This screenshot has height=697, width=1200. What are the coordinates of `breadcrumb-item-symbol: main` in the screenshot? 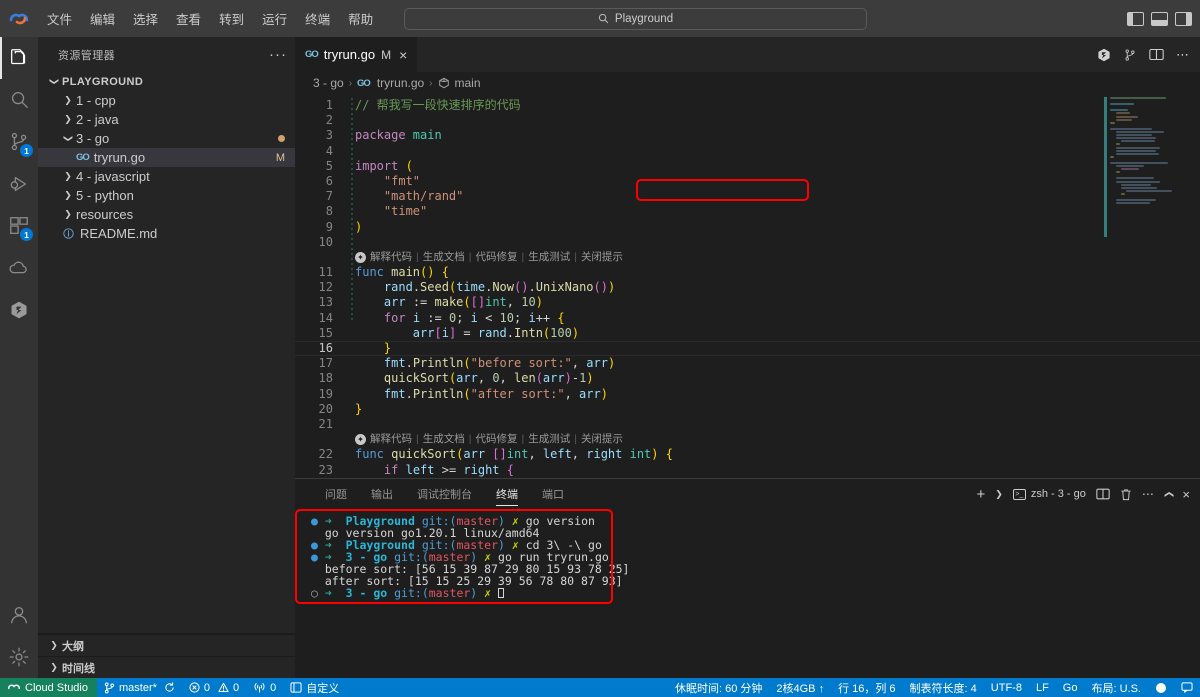 It's located at (468, 83).